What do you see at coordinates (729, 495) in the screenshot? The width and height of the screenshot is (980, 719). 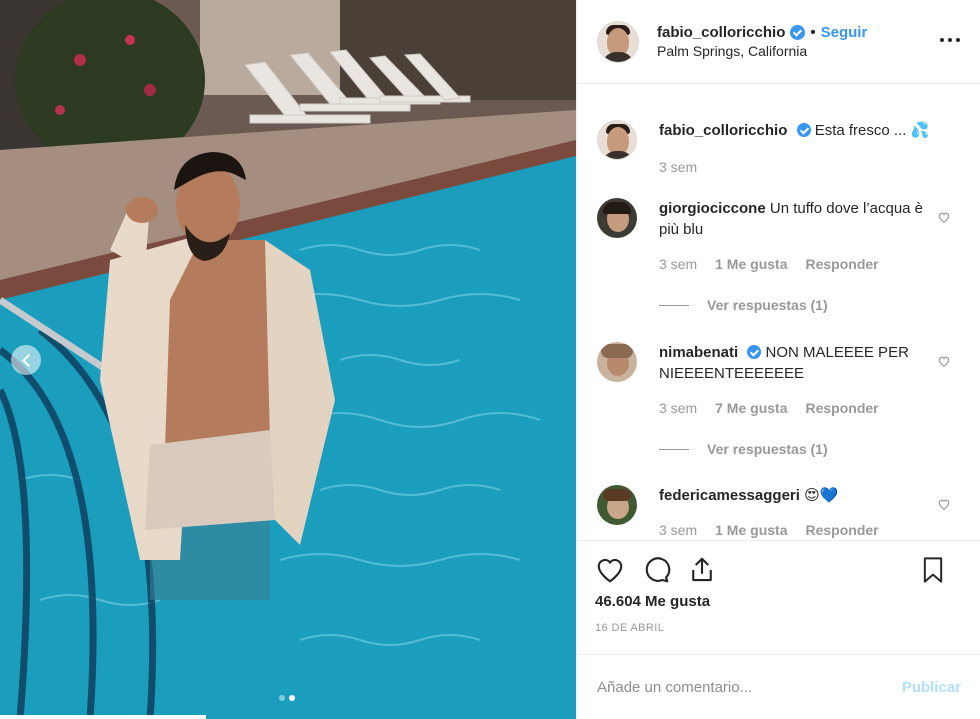 I see `comment-username: federicamessaggeri` at bounding box center [729, 495].